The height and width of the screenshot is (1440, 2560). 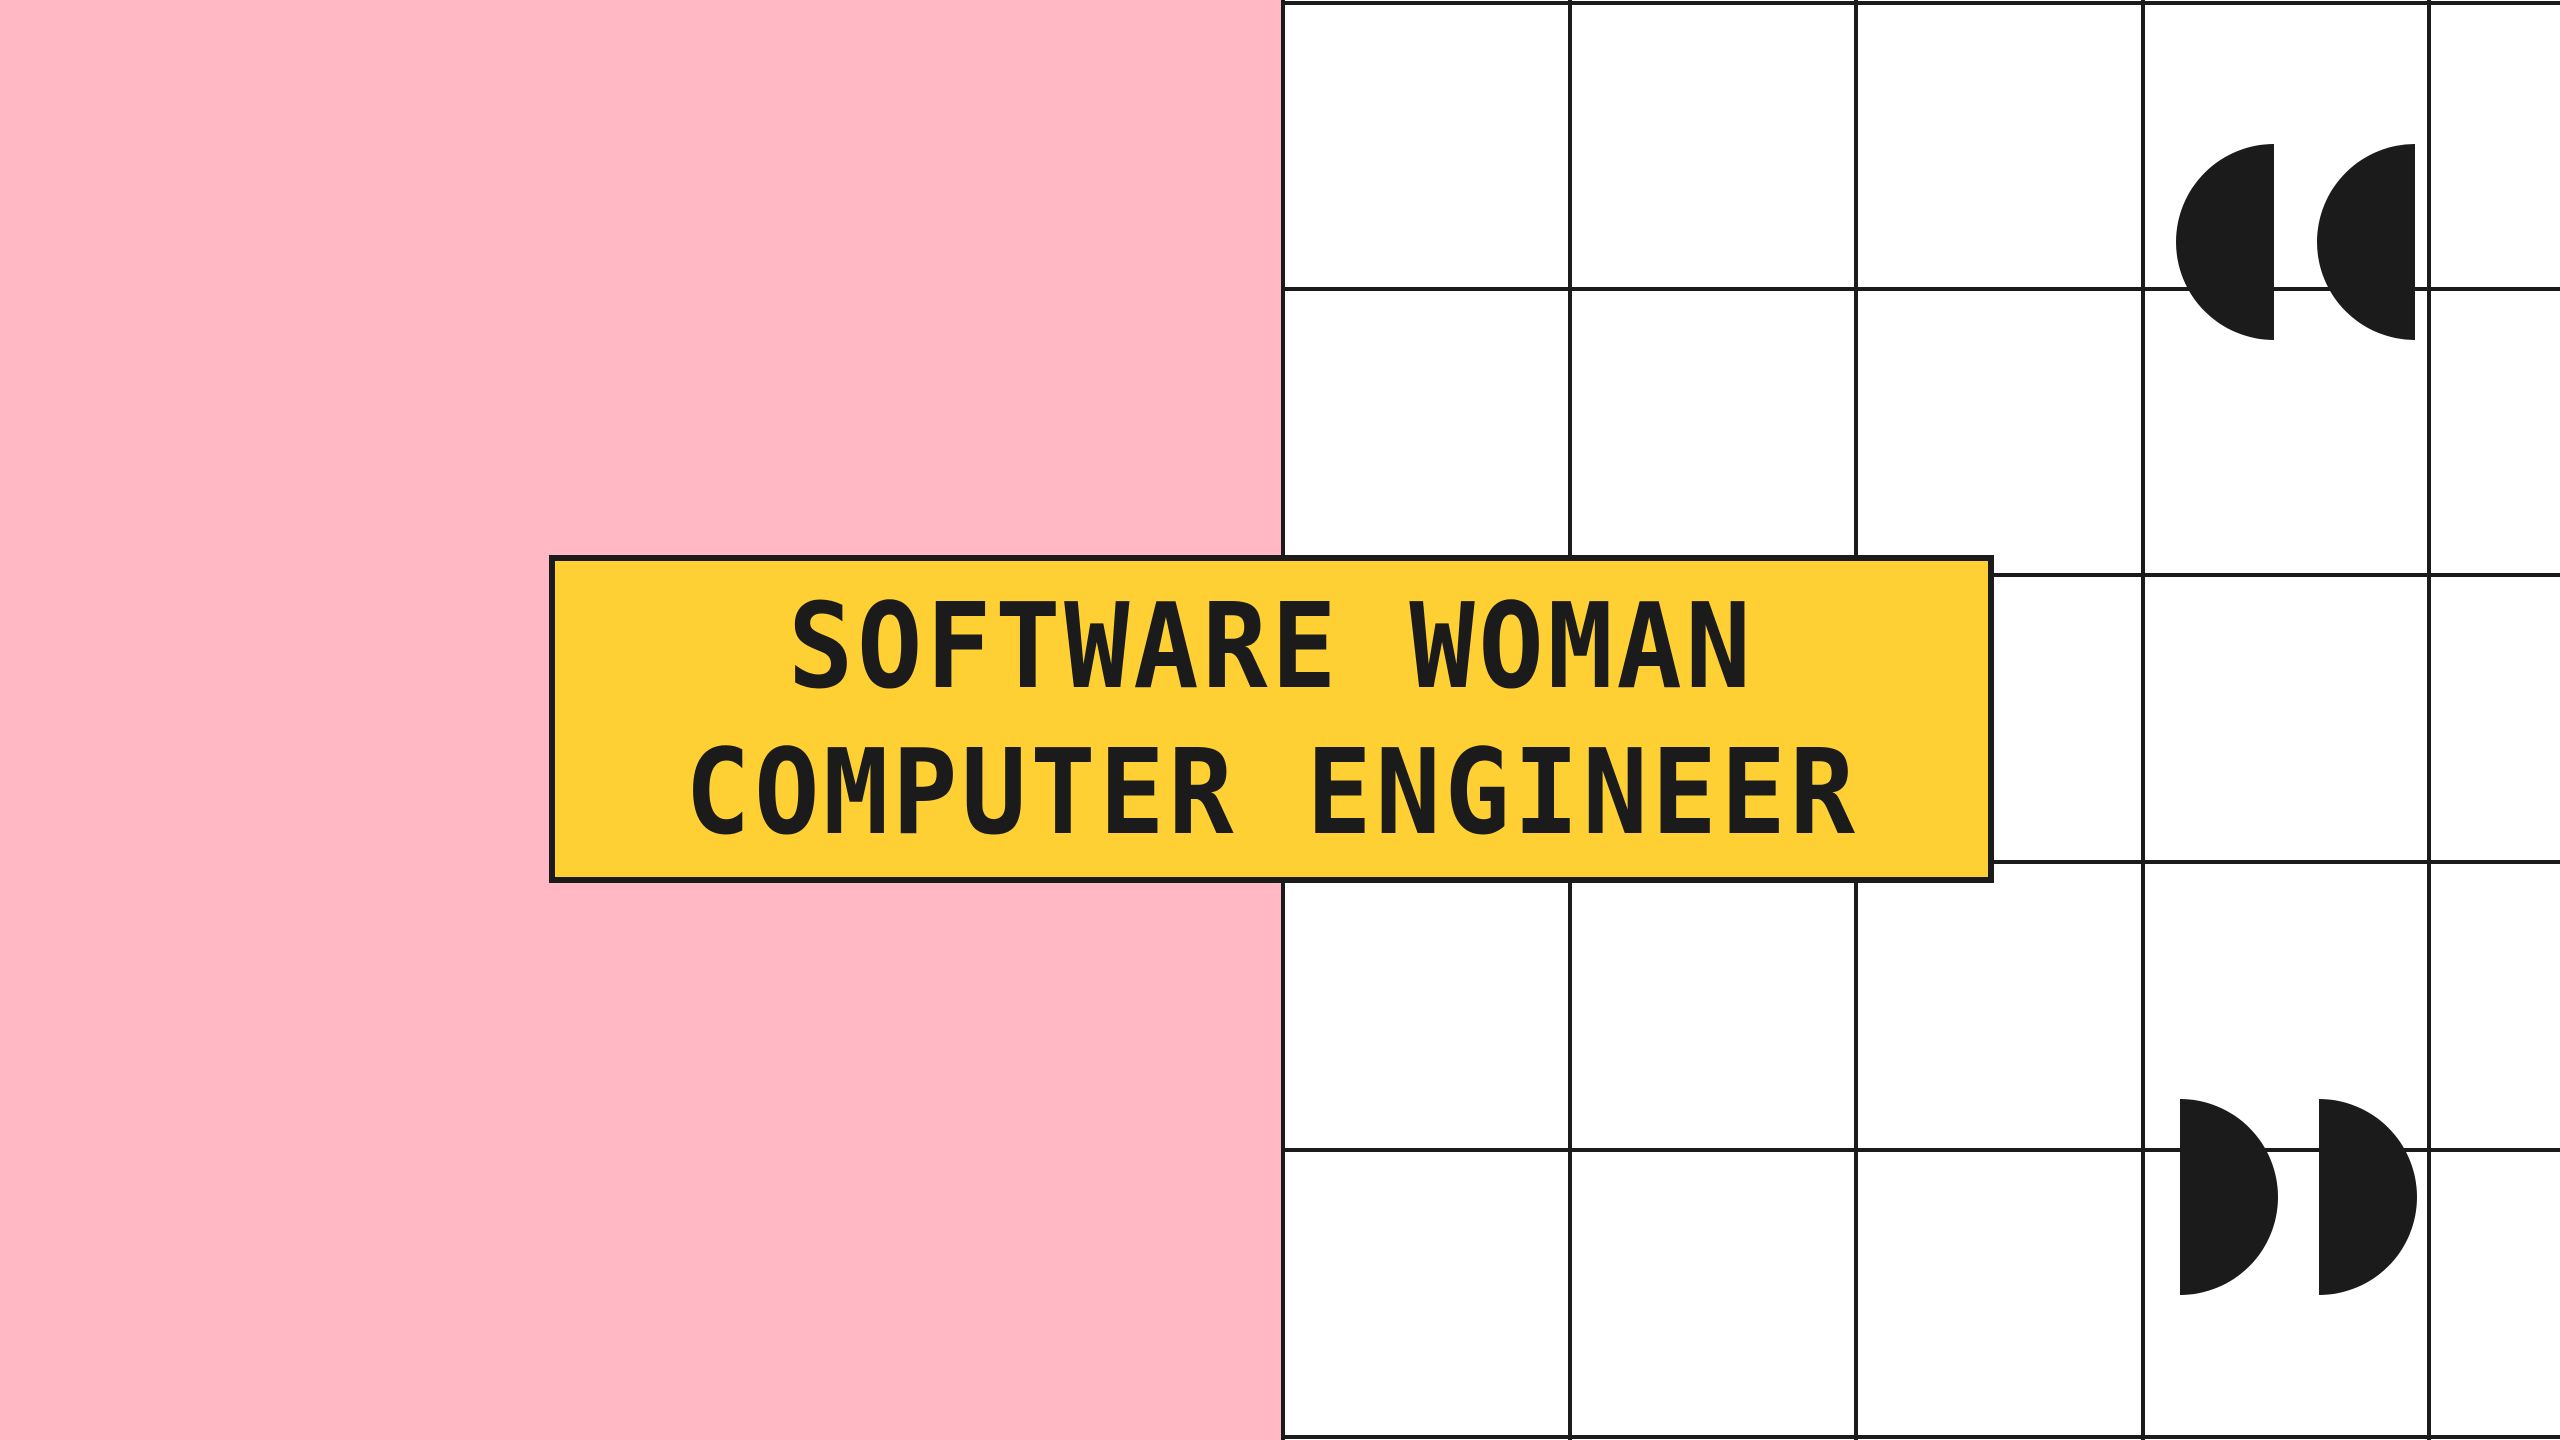 What do you see at coordinates (2298, 1197) in the screenshot?
I see `close-quote-icon` at bounding box center [2298, 1197].